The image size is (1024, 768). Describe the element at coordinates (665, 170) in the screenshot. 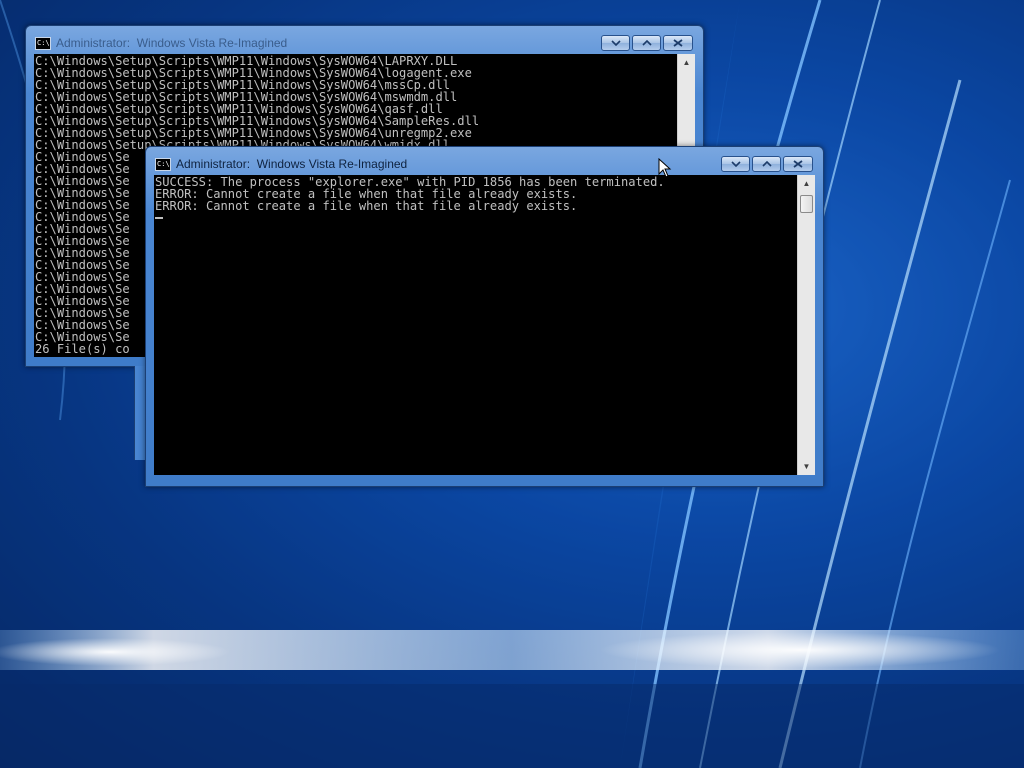

I see `mouse-pointer-icon` at that location.